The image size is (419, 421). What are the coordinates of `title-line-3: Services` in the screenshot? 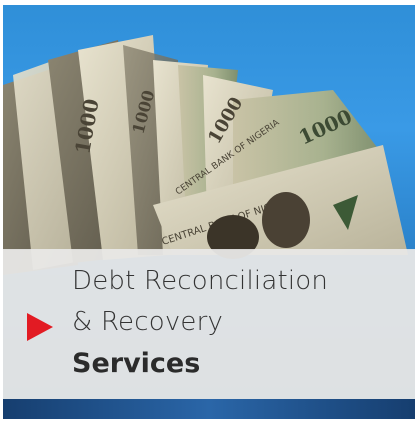 It's located at (136, 363).